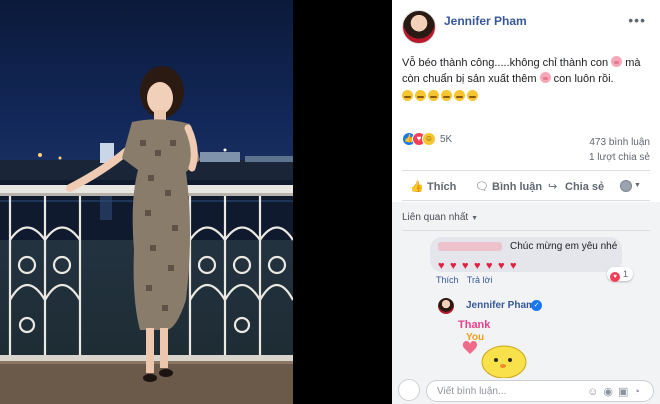 The image size is (660, 404). What do you see at coordinates (419, 27) in the screenshot?
I see `author-avatar` at bounding box center [419, 27].